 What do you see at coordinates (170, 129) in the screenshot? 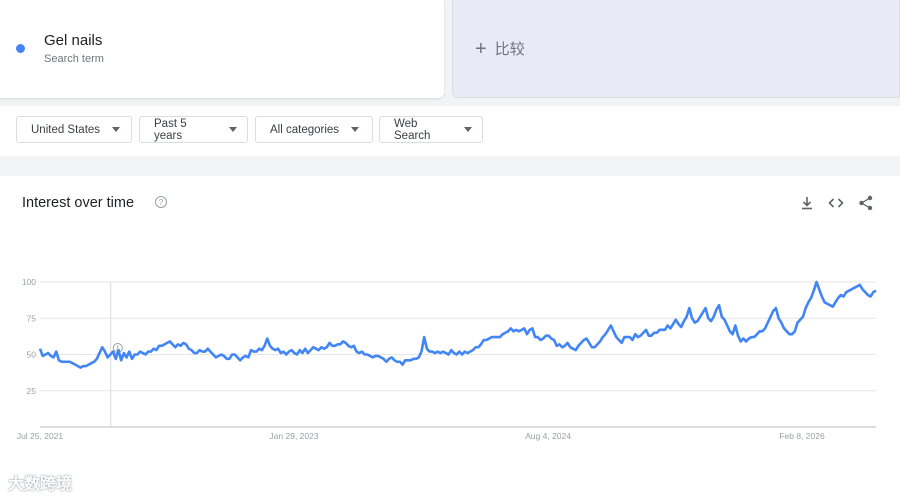
I see `filter-time-range-label: Past 5 years` at bounding box center [170, 129].